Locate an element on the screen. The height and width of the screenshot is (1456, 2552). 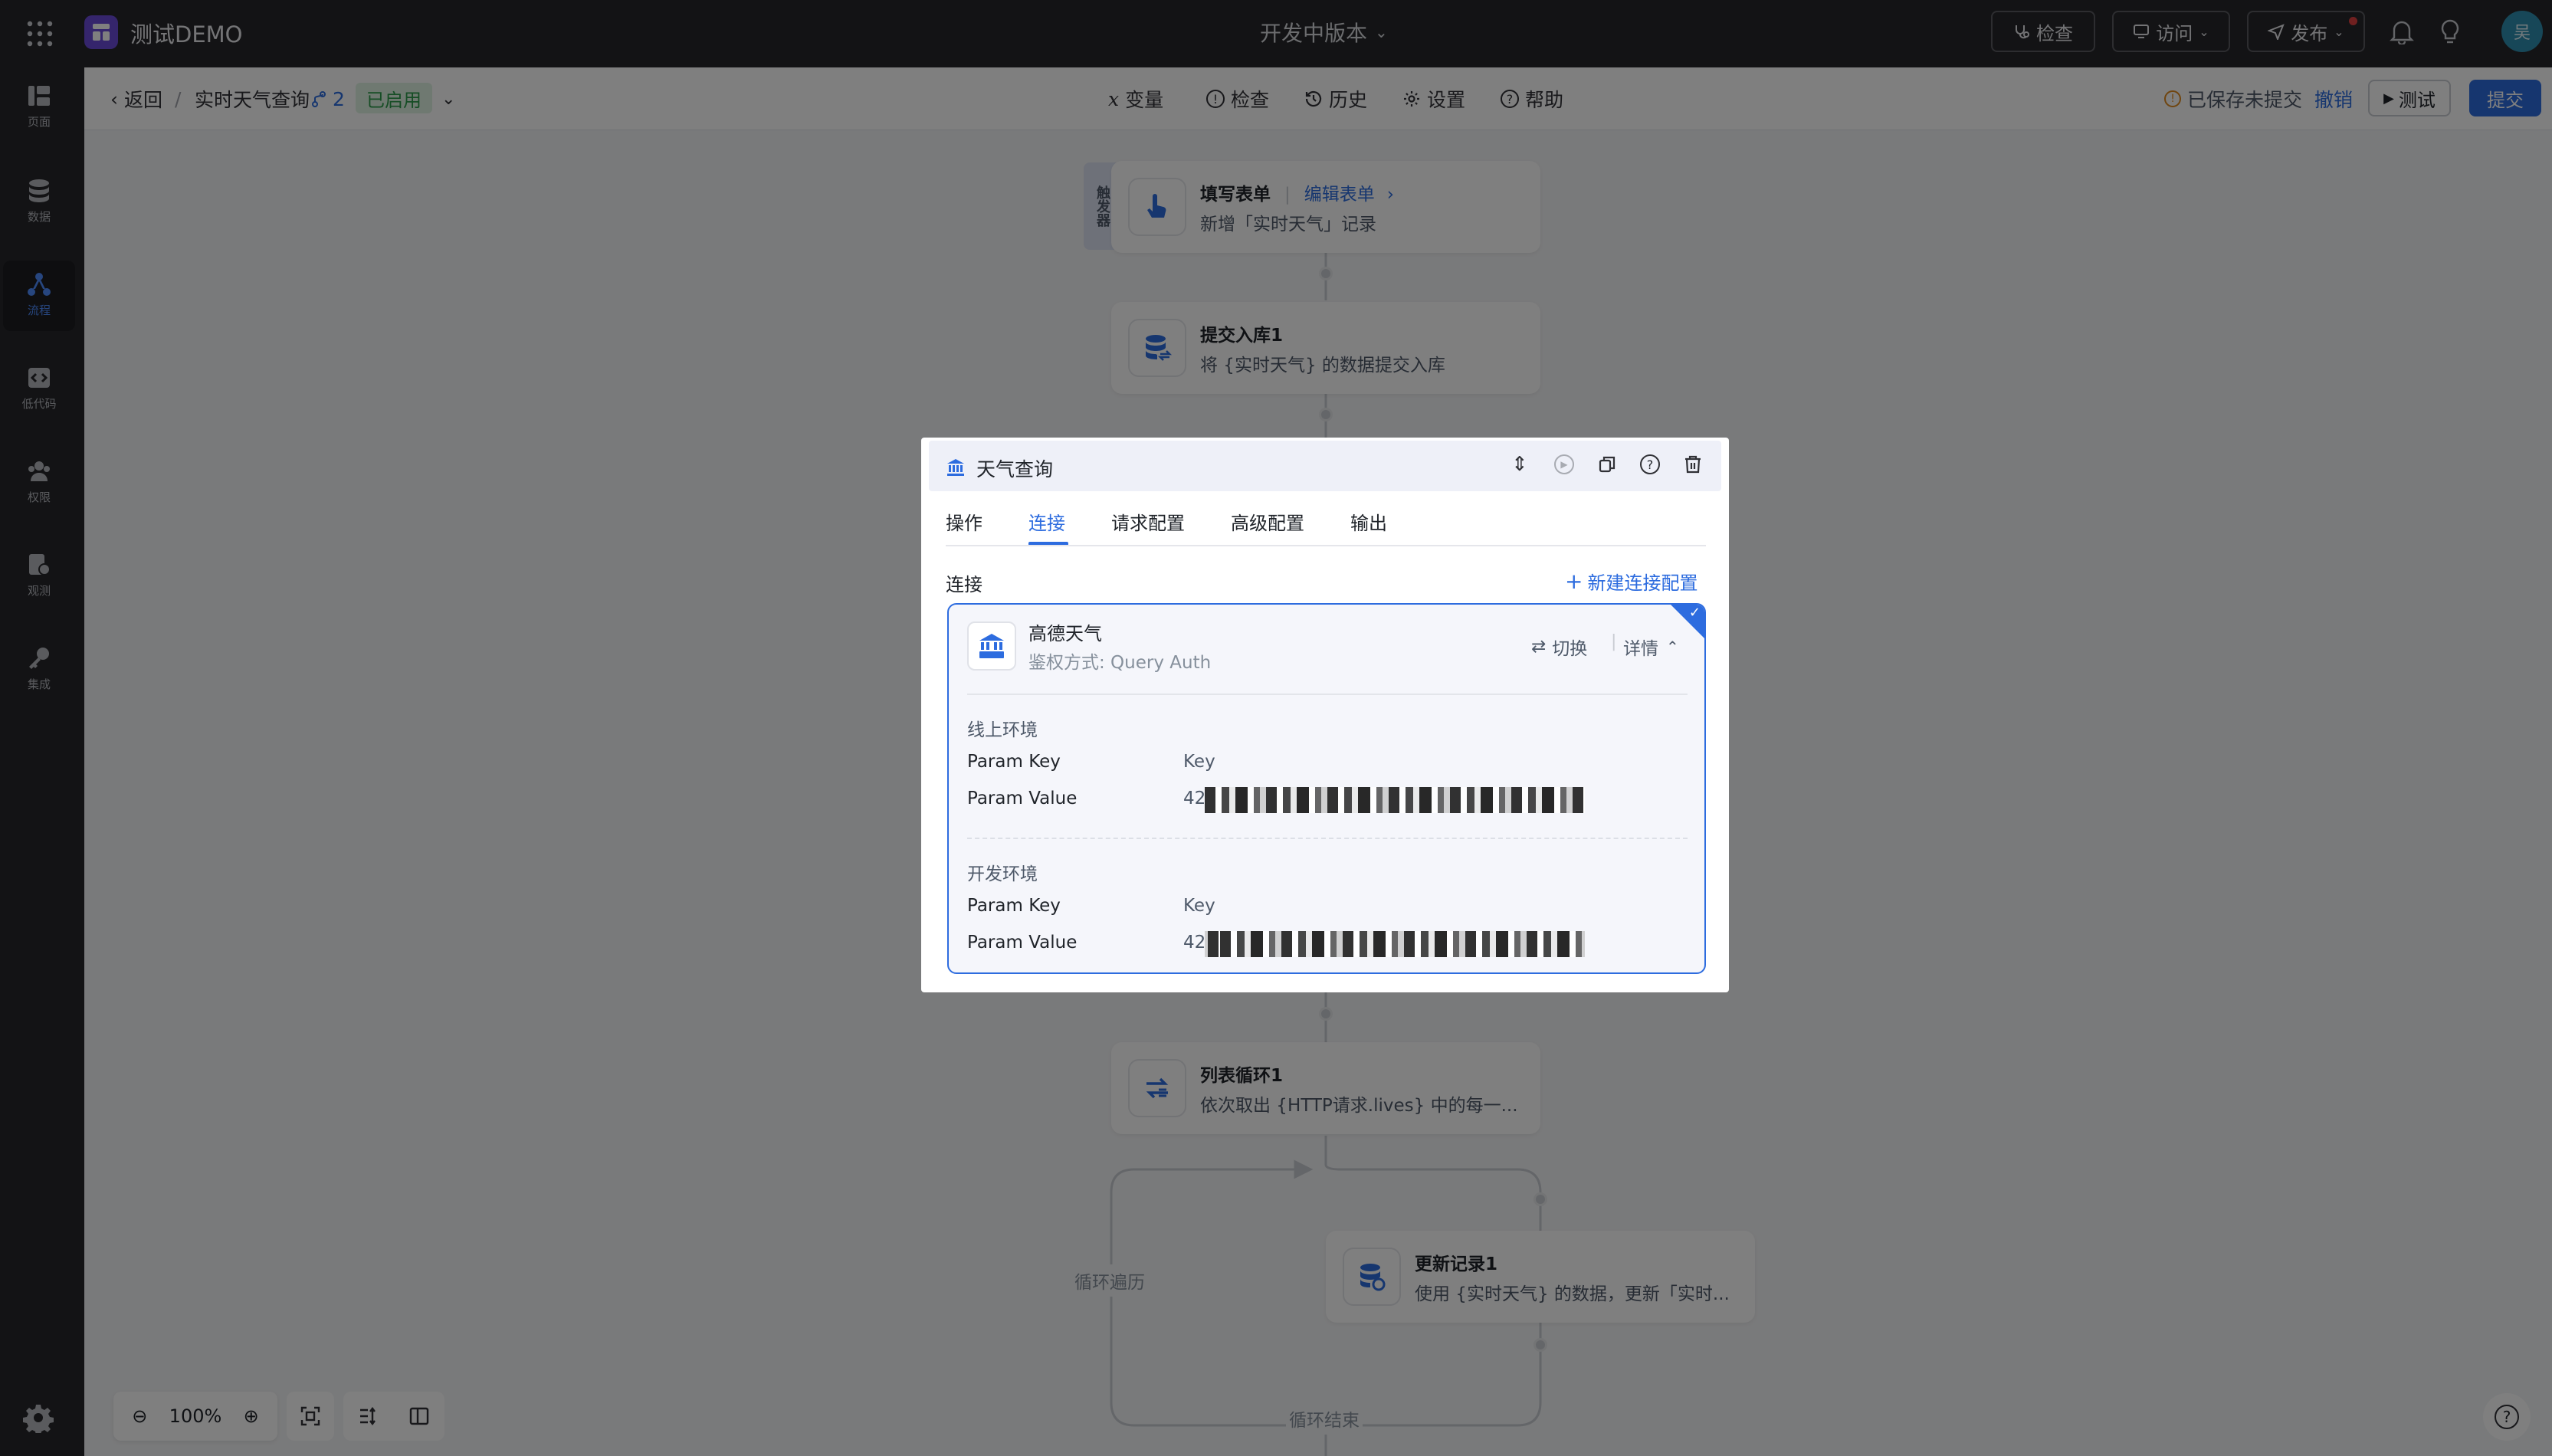
copy-icon is located at coordinates (1607, 465).